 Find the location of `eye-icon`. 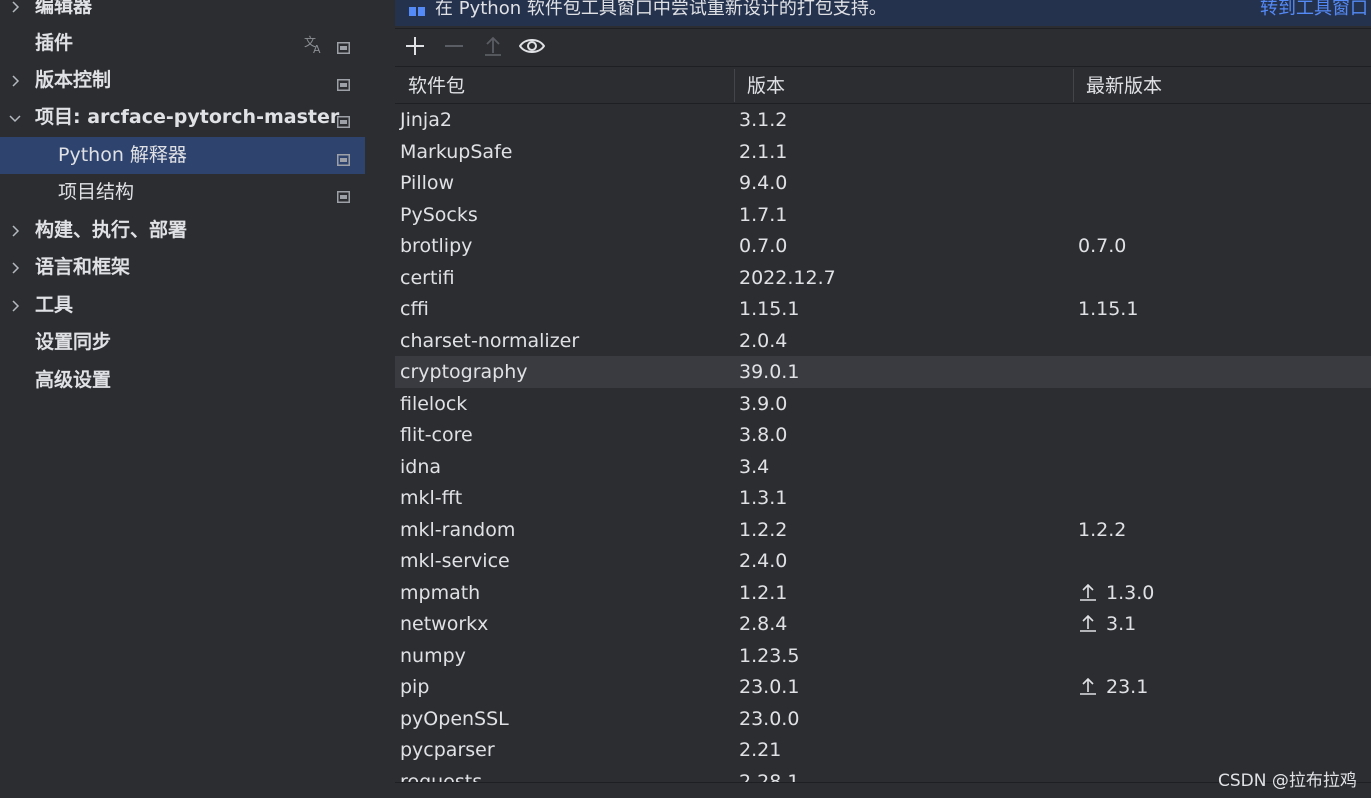

eye-icon is located at coordinates (532, 46).